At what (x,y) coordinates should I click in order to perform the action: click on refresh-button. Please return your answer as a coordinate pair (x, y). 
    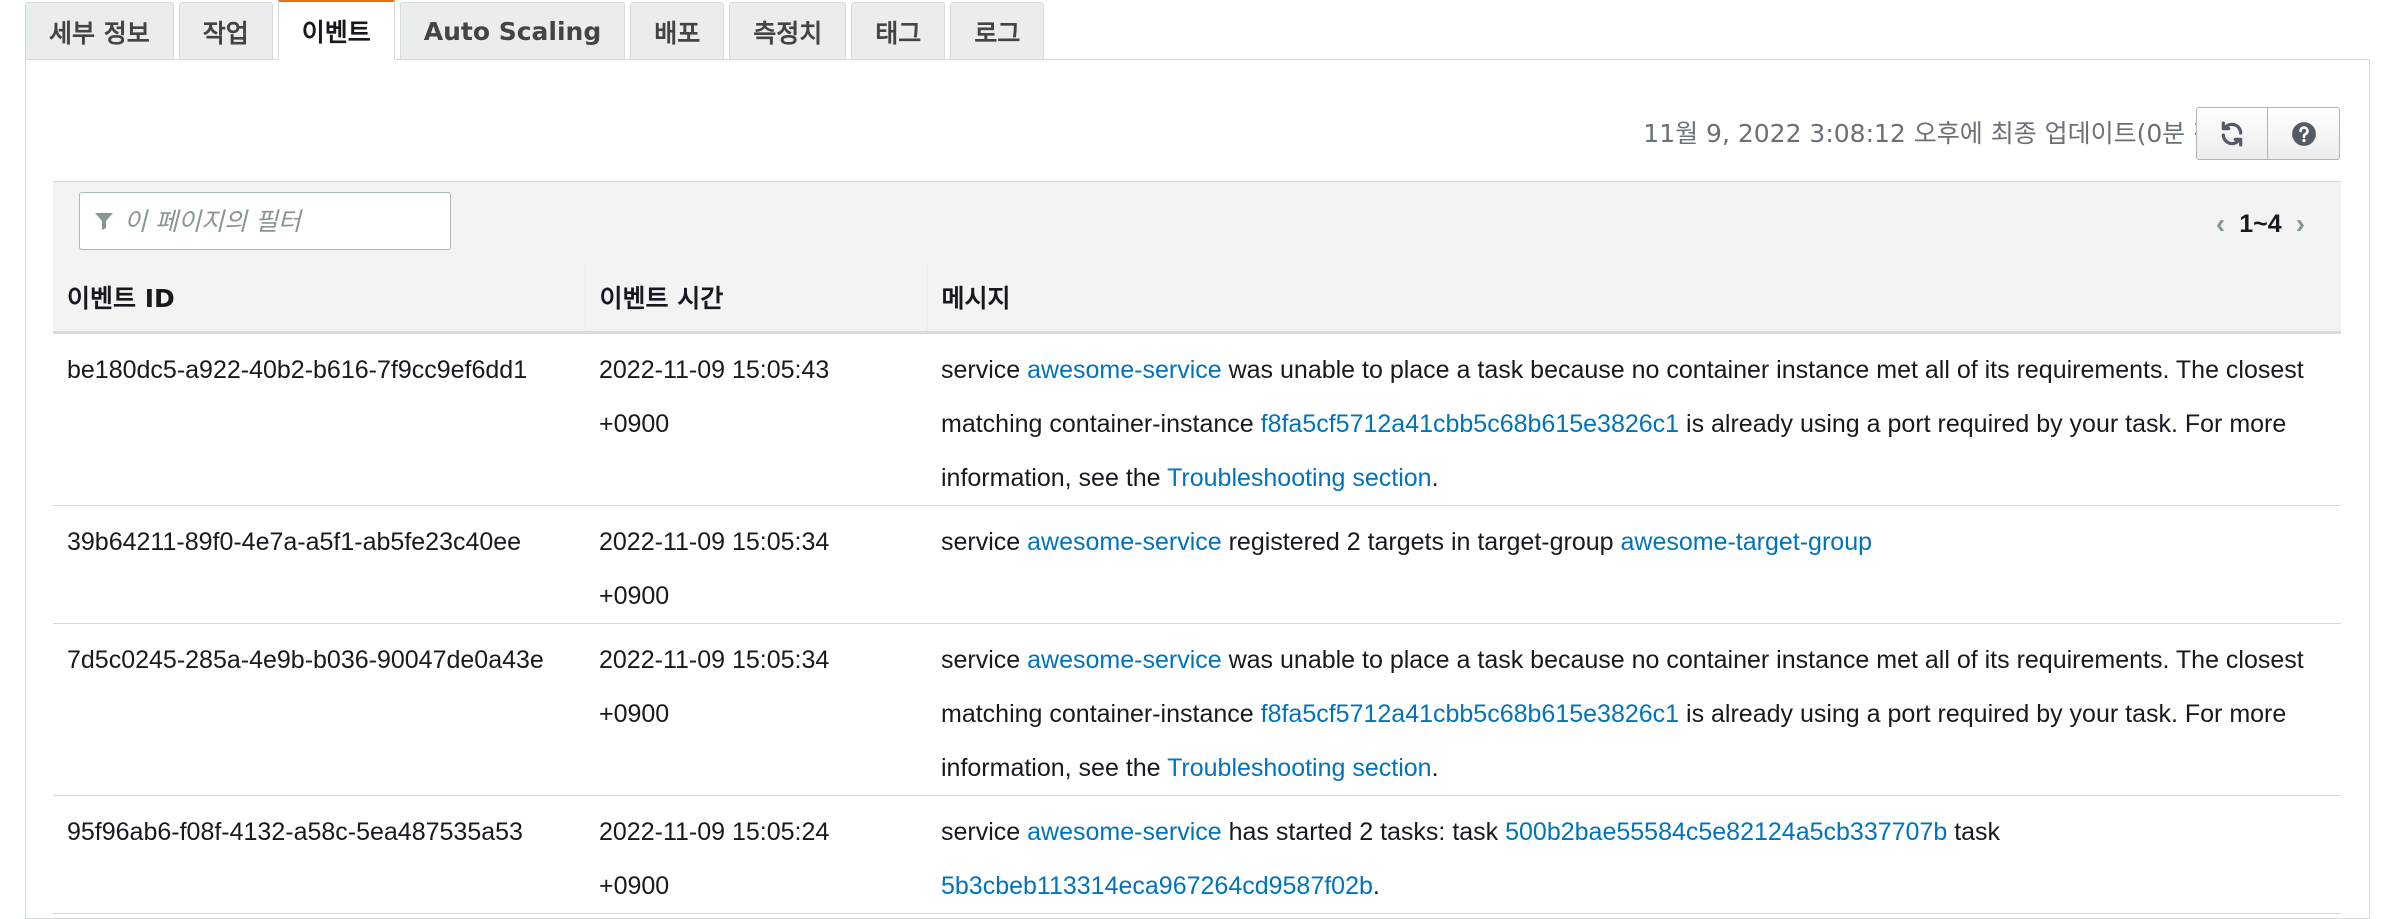
    Looking at the image, I should click on (2232, 133).